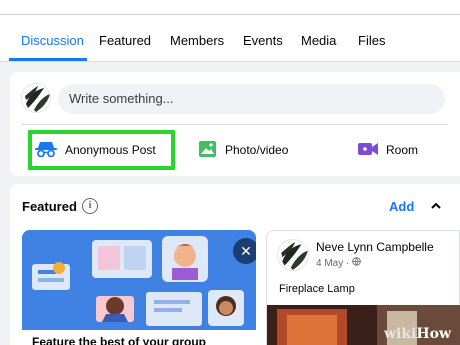 The image size is (460, 345). Describe the element at coordinates (356, 263) in the screenshot. I see `globe-icon` at that location.